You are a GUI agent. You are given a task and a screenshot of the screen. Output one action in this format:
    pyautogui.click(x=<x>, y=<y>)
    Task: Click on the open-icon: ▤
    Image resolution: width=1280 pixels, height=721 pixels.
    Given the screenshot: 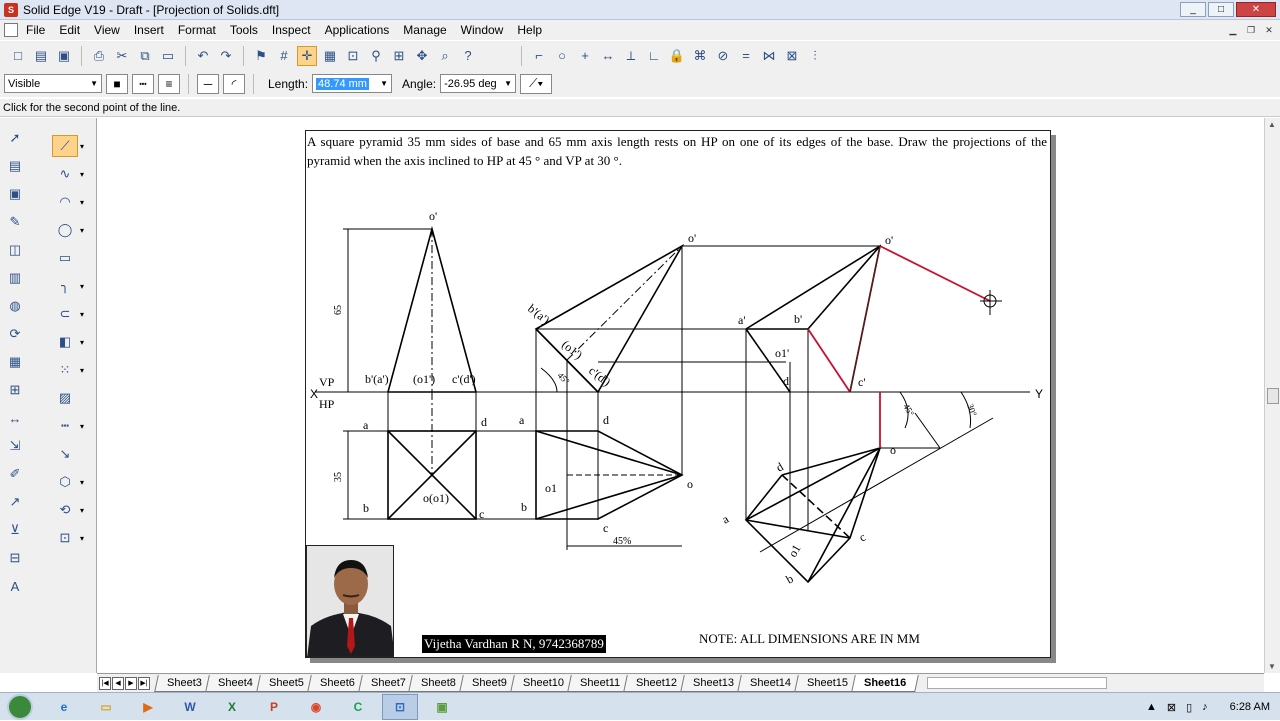 What is the action you would take?
    pyautogui.click(x=41, y=56)
    